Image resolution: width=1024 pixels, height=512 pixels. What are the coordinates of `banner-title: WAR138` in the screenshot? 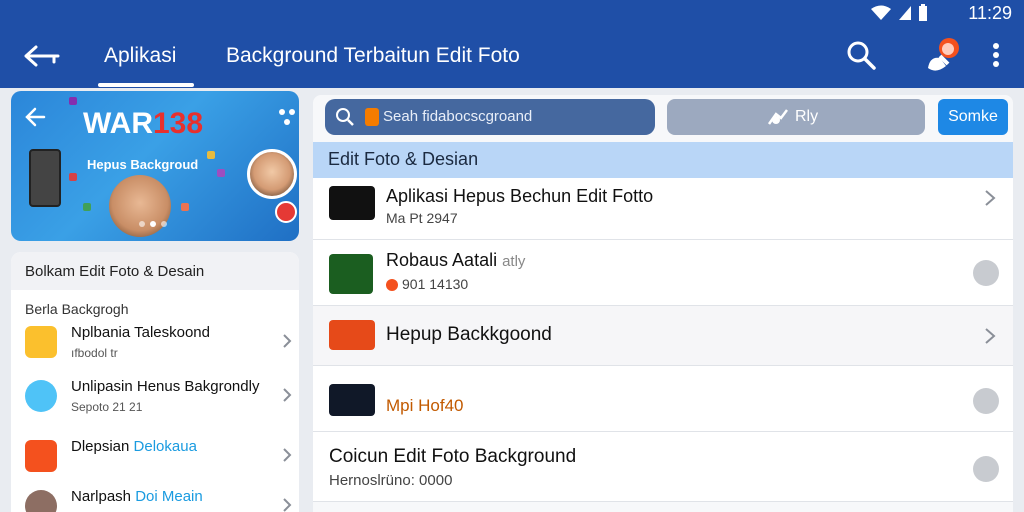 It's located at (143, 124).